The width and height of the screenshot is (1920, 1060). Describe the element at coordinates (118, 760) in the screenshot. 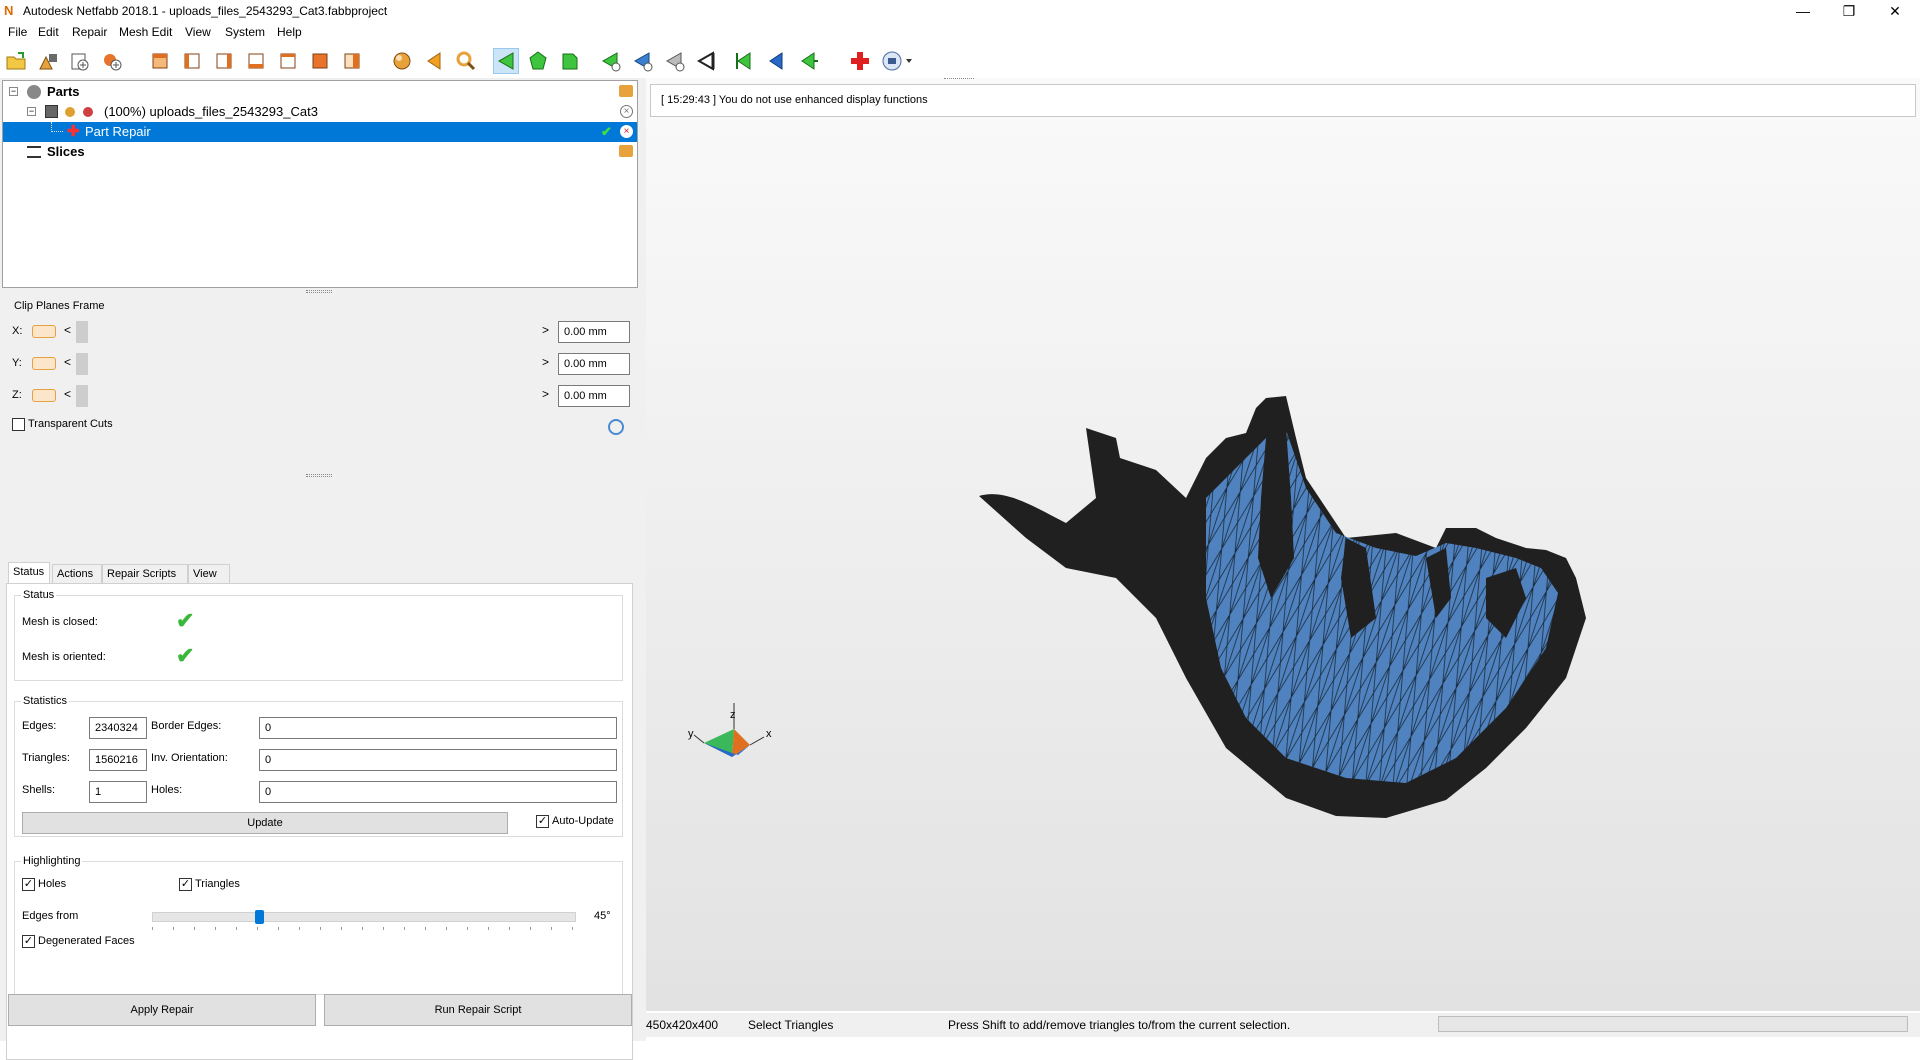

I see `triangles-field: 1560216` at that location.